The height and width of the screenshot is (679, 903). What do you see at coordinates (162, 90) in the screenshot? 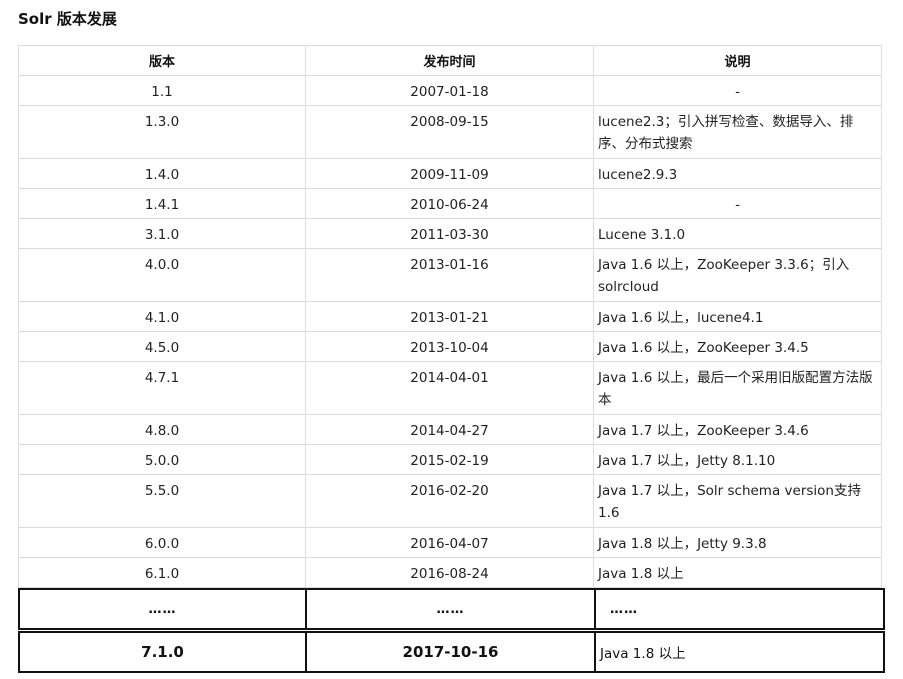
I see `version-cell: 1.1` at bounding box center [162, 90].